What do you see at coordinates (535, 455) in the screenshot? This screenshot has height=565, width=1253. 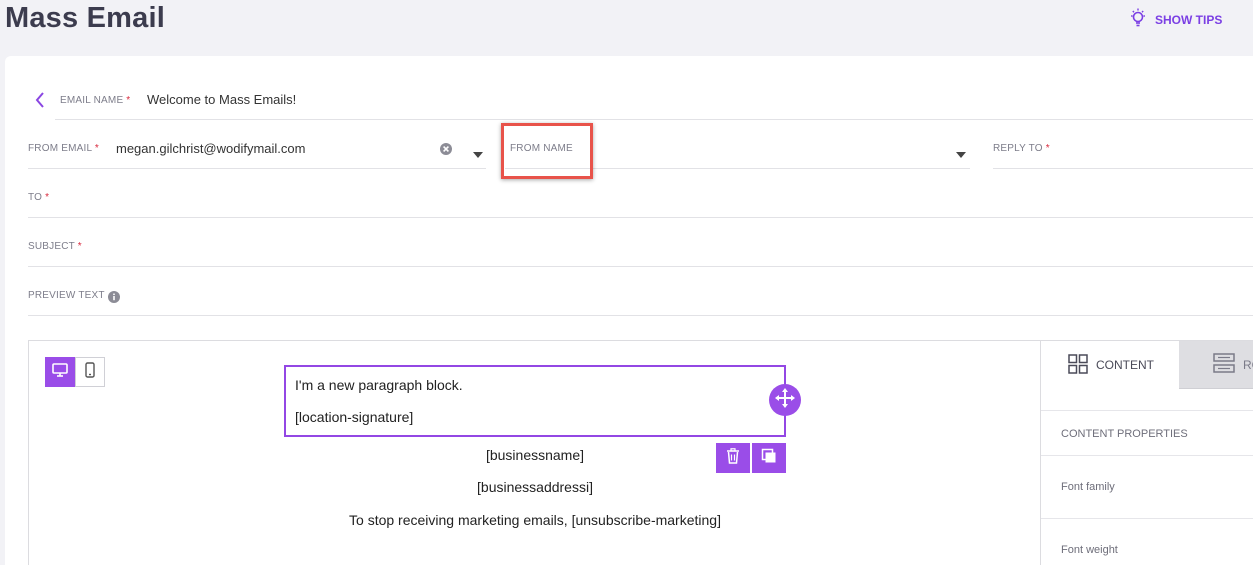 I see `business-name-text: [businessname]` at bounding box center [535, 455].